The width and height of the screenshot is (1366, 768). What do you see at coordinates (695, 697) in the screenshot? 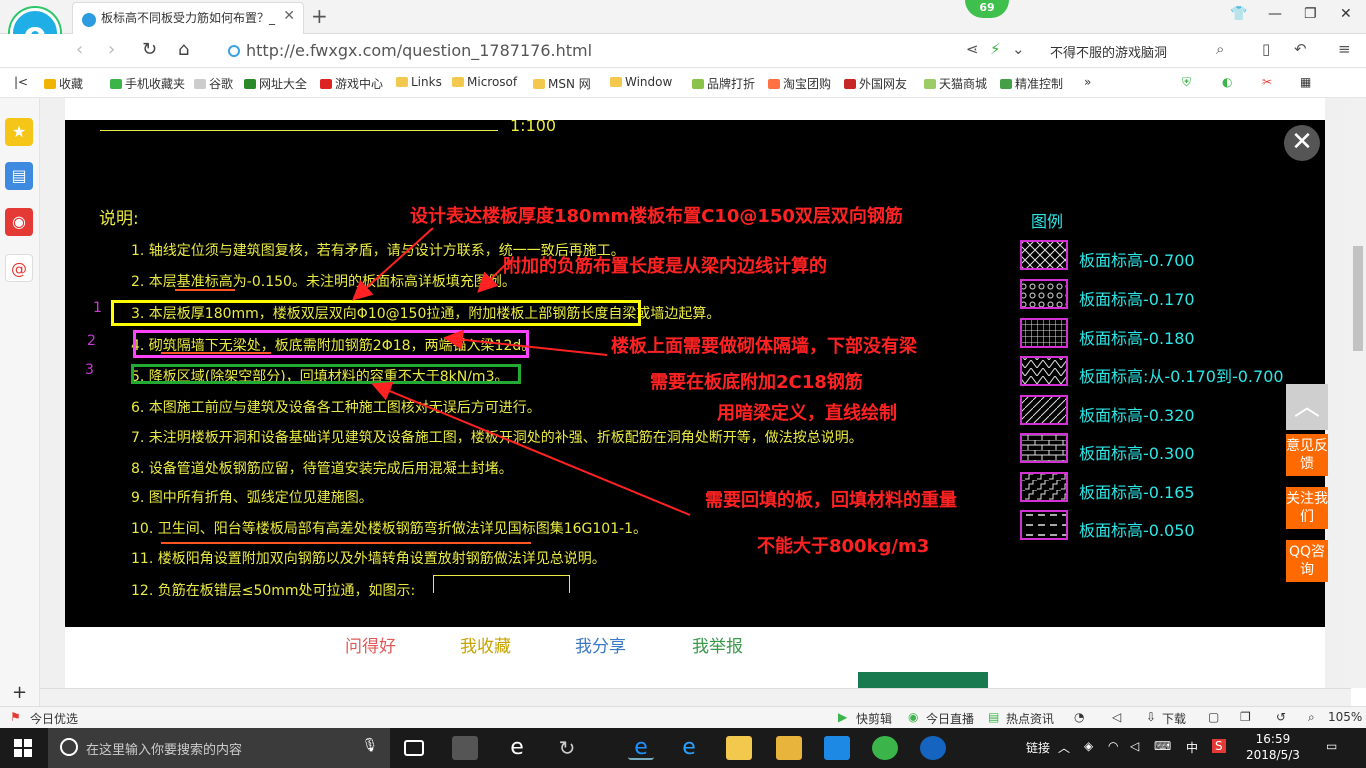
I see `horizontal-scrollbar` at bounding box center [695, 697].